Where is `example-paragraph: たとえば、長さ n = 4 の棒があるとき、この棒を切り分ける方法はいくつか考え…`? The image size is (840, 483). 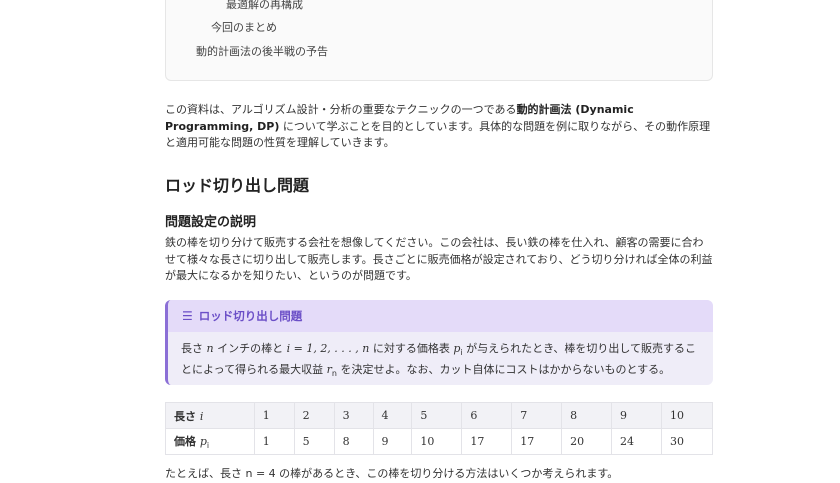 example-paragraph: たとえば、長さ n = 4 の棒があるとき、この棒を切り分ける方法はいくつか考え… is located at coordinates (439, 474).